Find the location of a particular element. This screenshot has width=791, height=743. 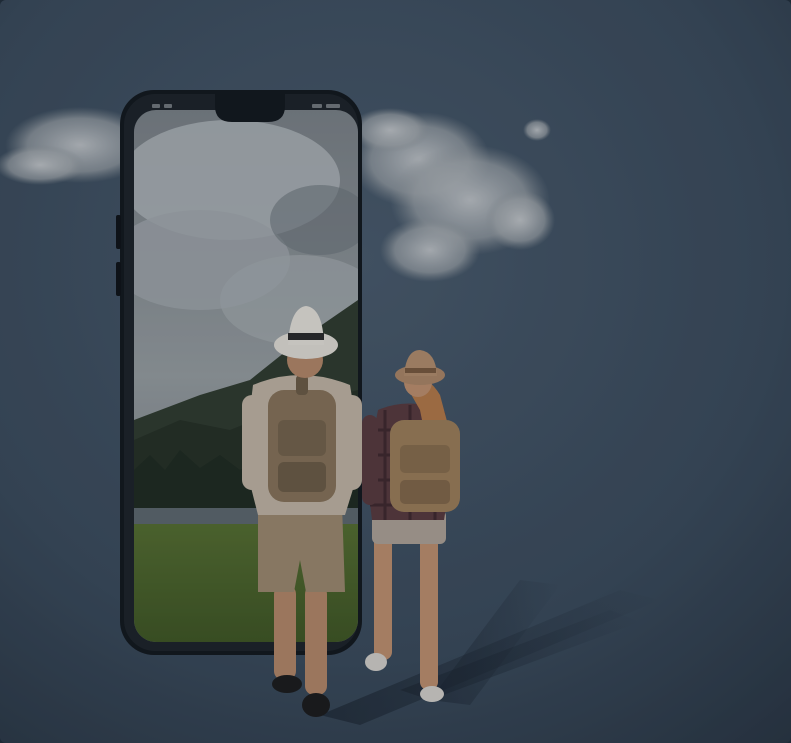

phone-notch is located at coordinates (250, 108).